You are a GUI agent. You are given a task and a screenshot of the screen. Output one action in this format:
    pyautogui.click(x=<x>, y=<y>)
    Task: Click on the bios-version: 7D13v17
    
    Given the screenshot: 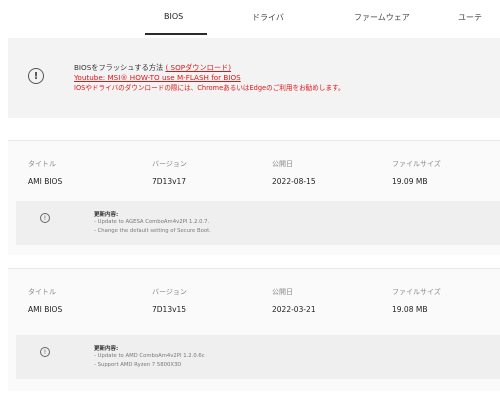 What is the action you would take?
    pyautogui.click(x=169, y=181)
    